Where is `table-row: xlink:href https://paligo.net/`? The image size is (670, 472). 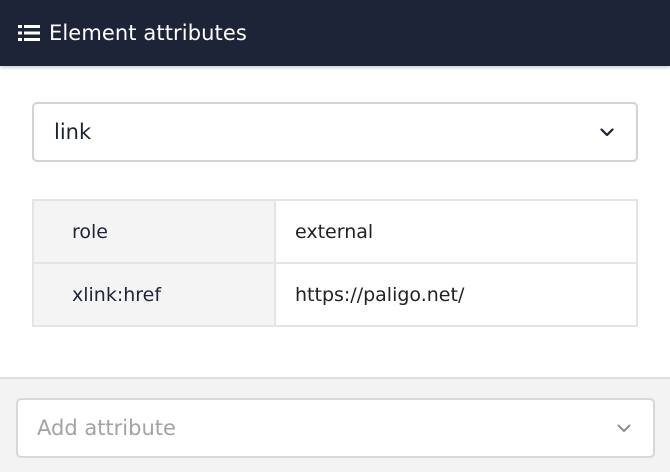 table-row: xlink:href https://paligo.net/ is located at coordinates (335, 294).